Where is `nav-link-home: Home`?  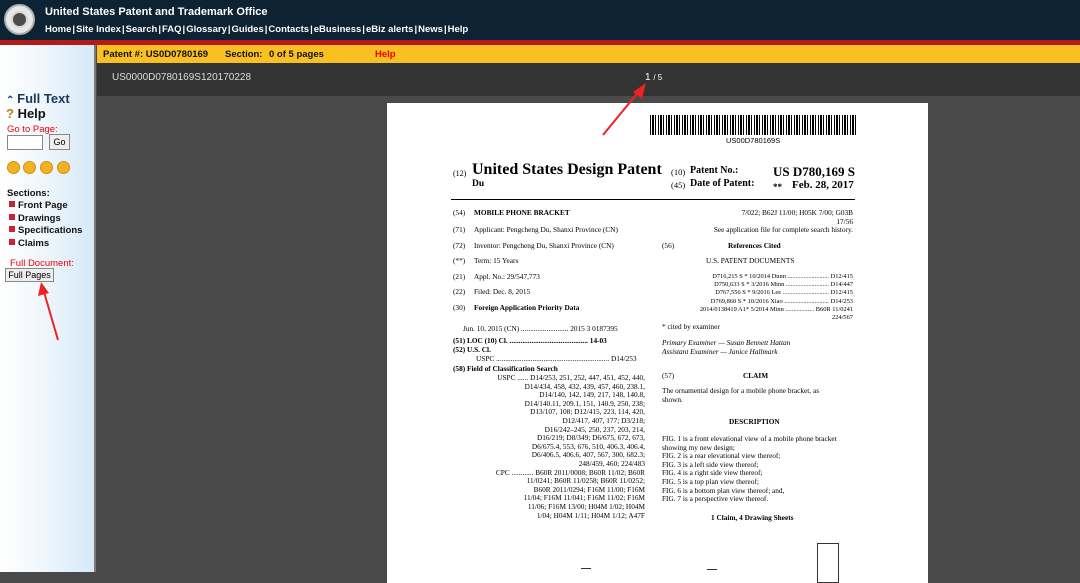 nav-link-home: Home is located at coordinates (58, 29).